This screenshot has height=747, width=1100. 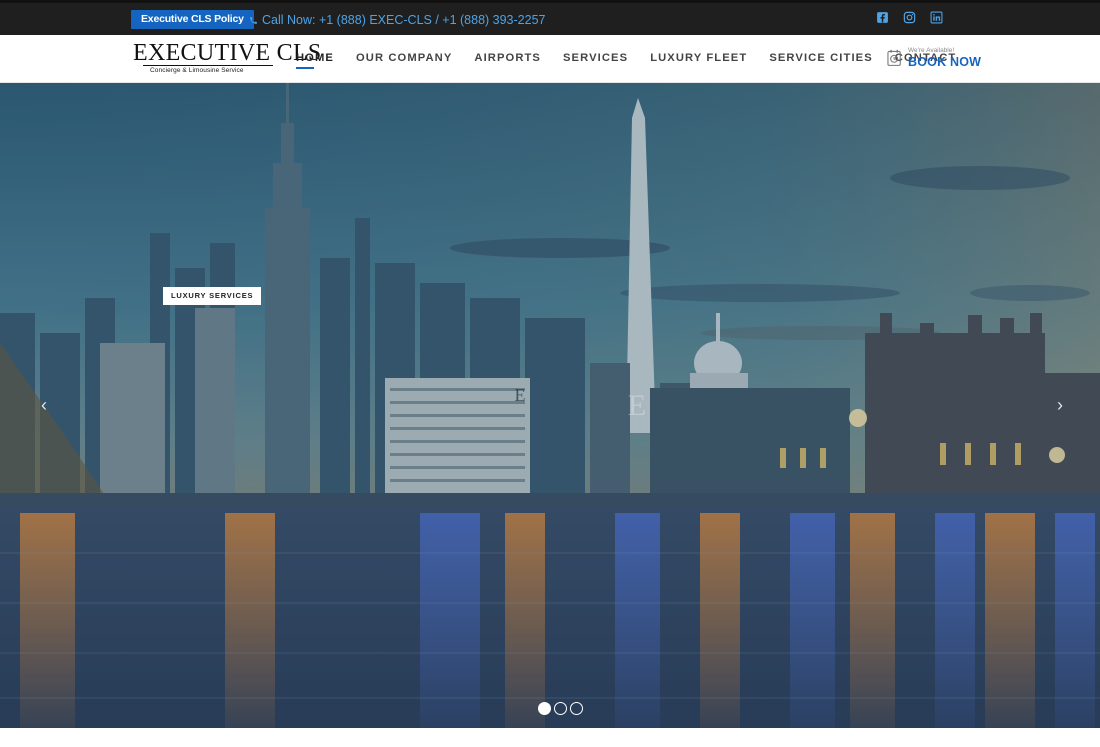 I want to click on availability-note: We're Available!, so click(x=931, y=50).